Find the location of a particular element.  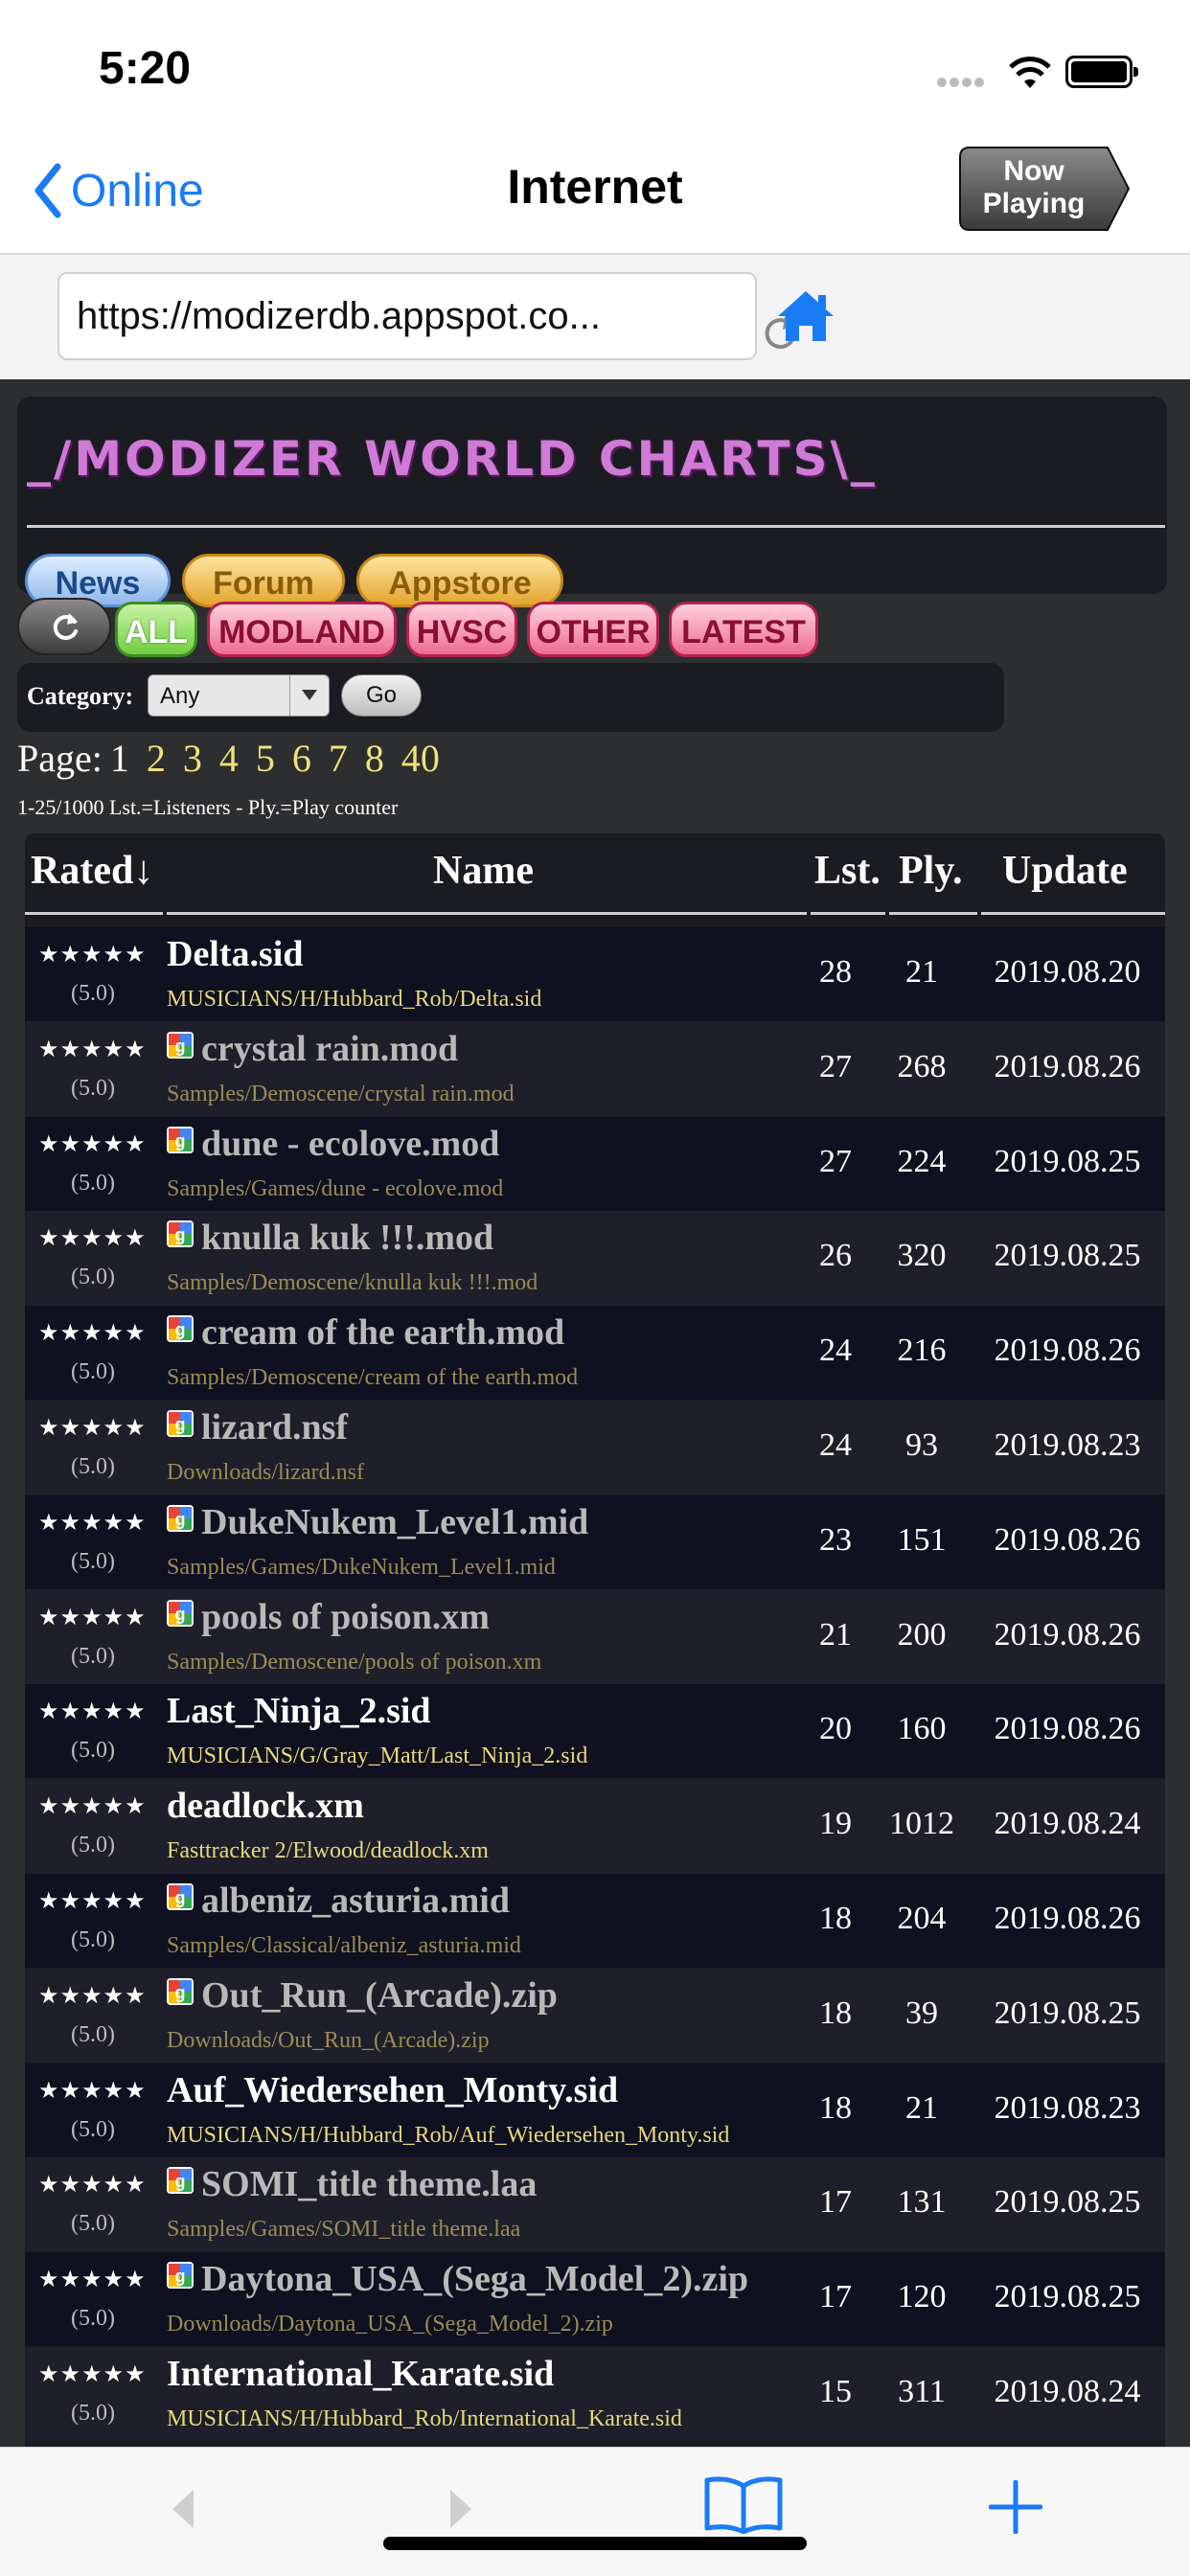

file-name-link: g albeniz_asturia.mid is located at coordinates (339, 1901).